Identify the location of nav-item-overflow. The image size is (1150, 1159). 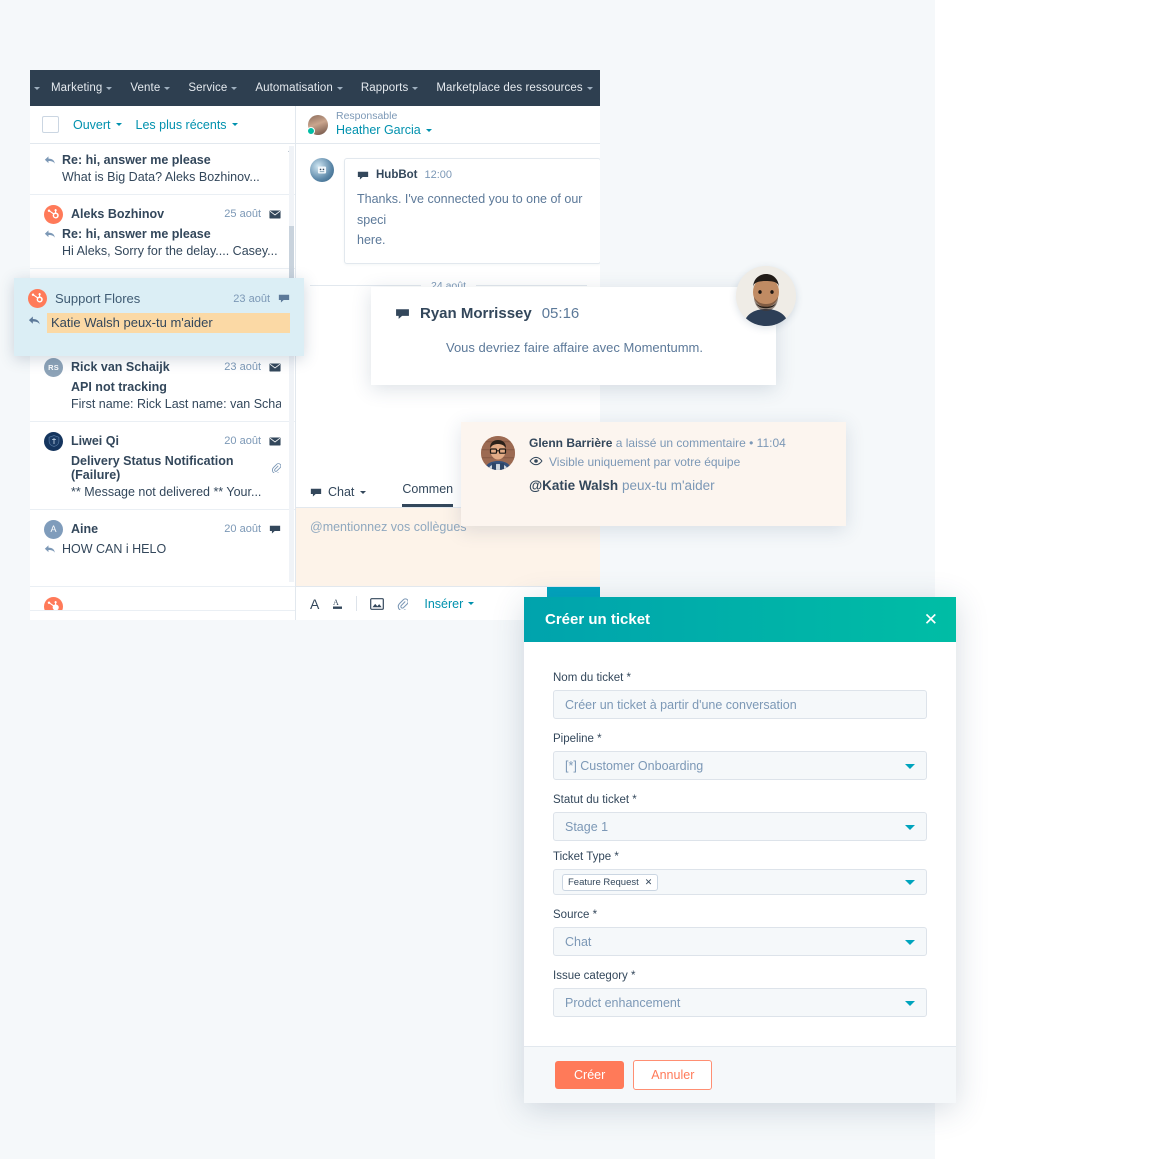
(36, 88).